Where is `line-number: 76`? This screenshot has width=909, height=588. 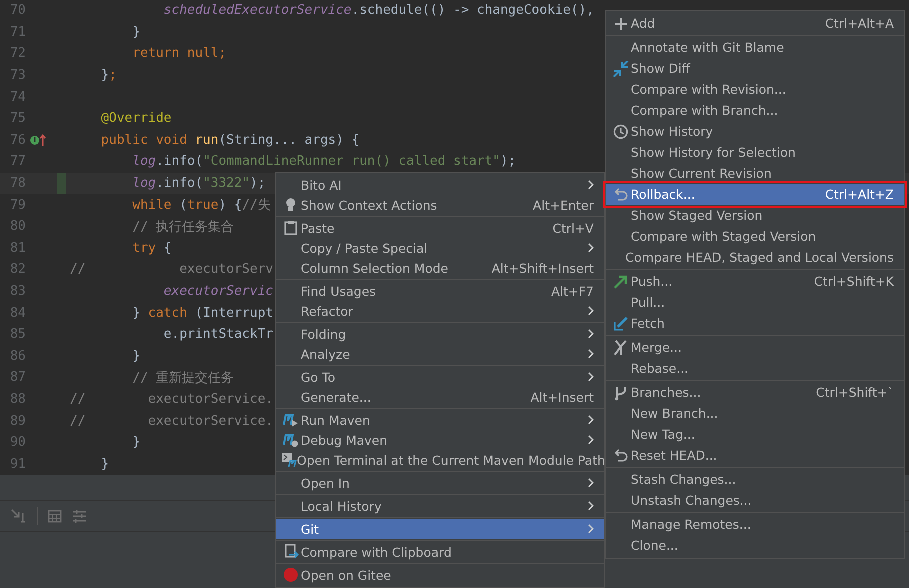
line-number: 76 is located at coordinates (17, 140).